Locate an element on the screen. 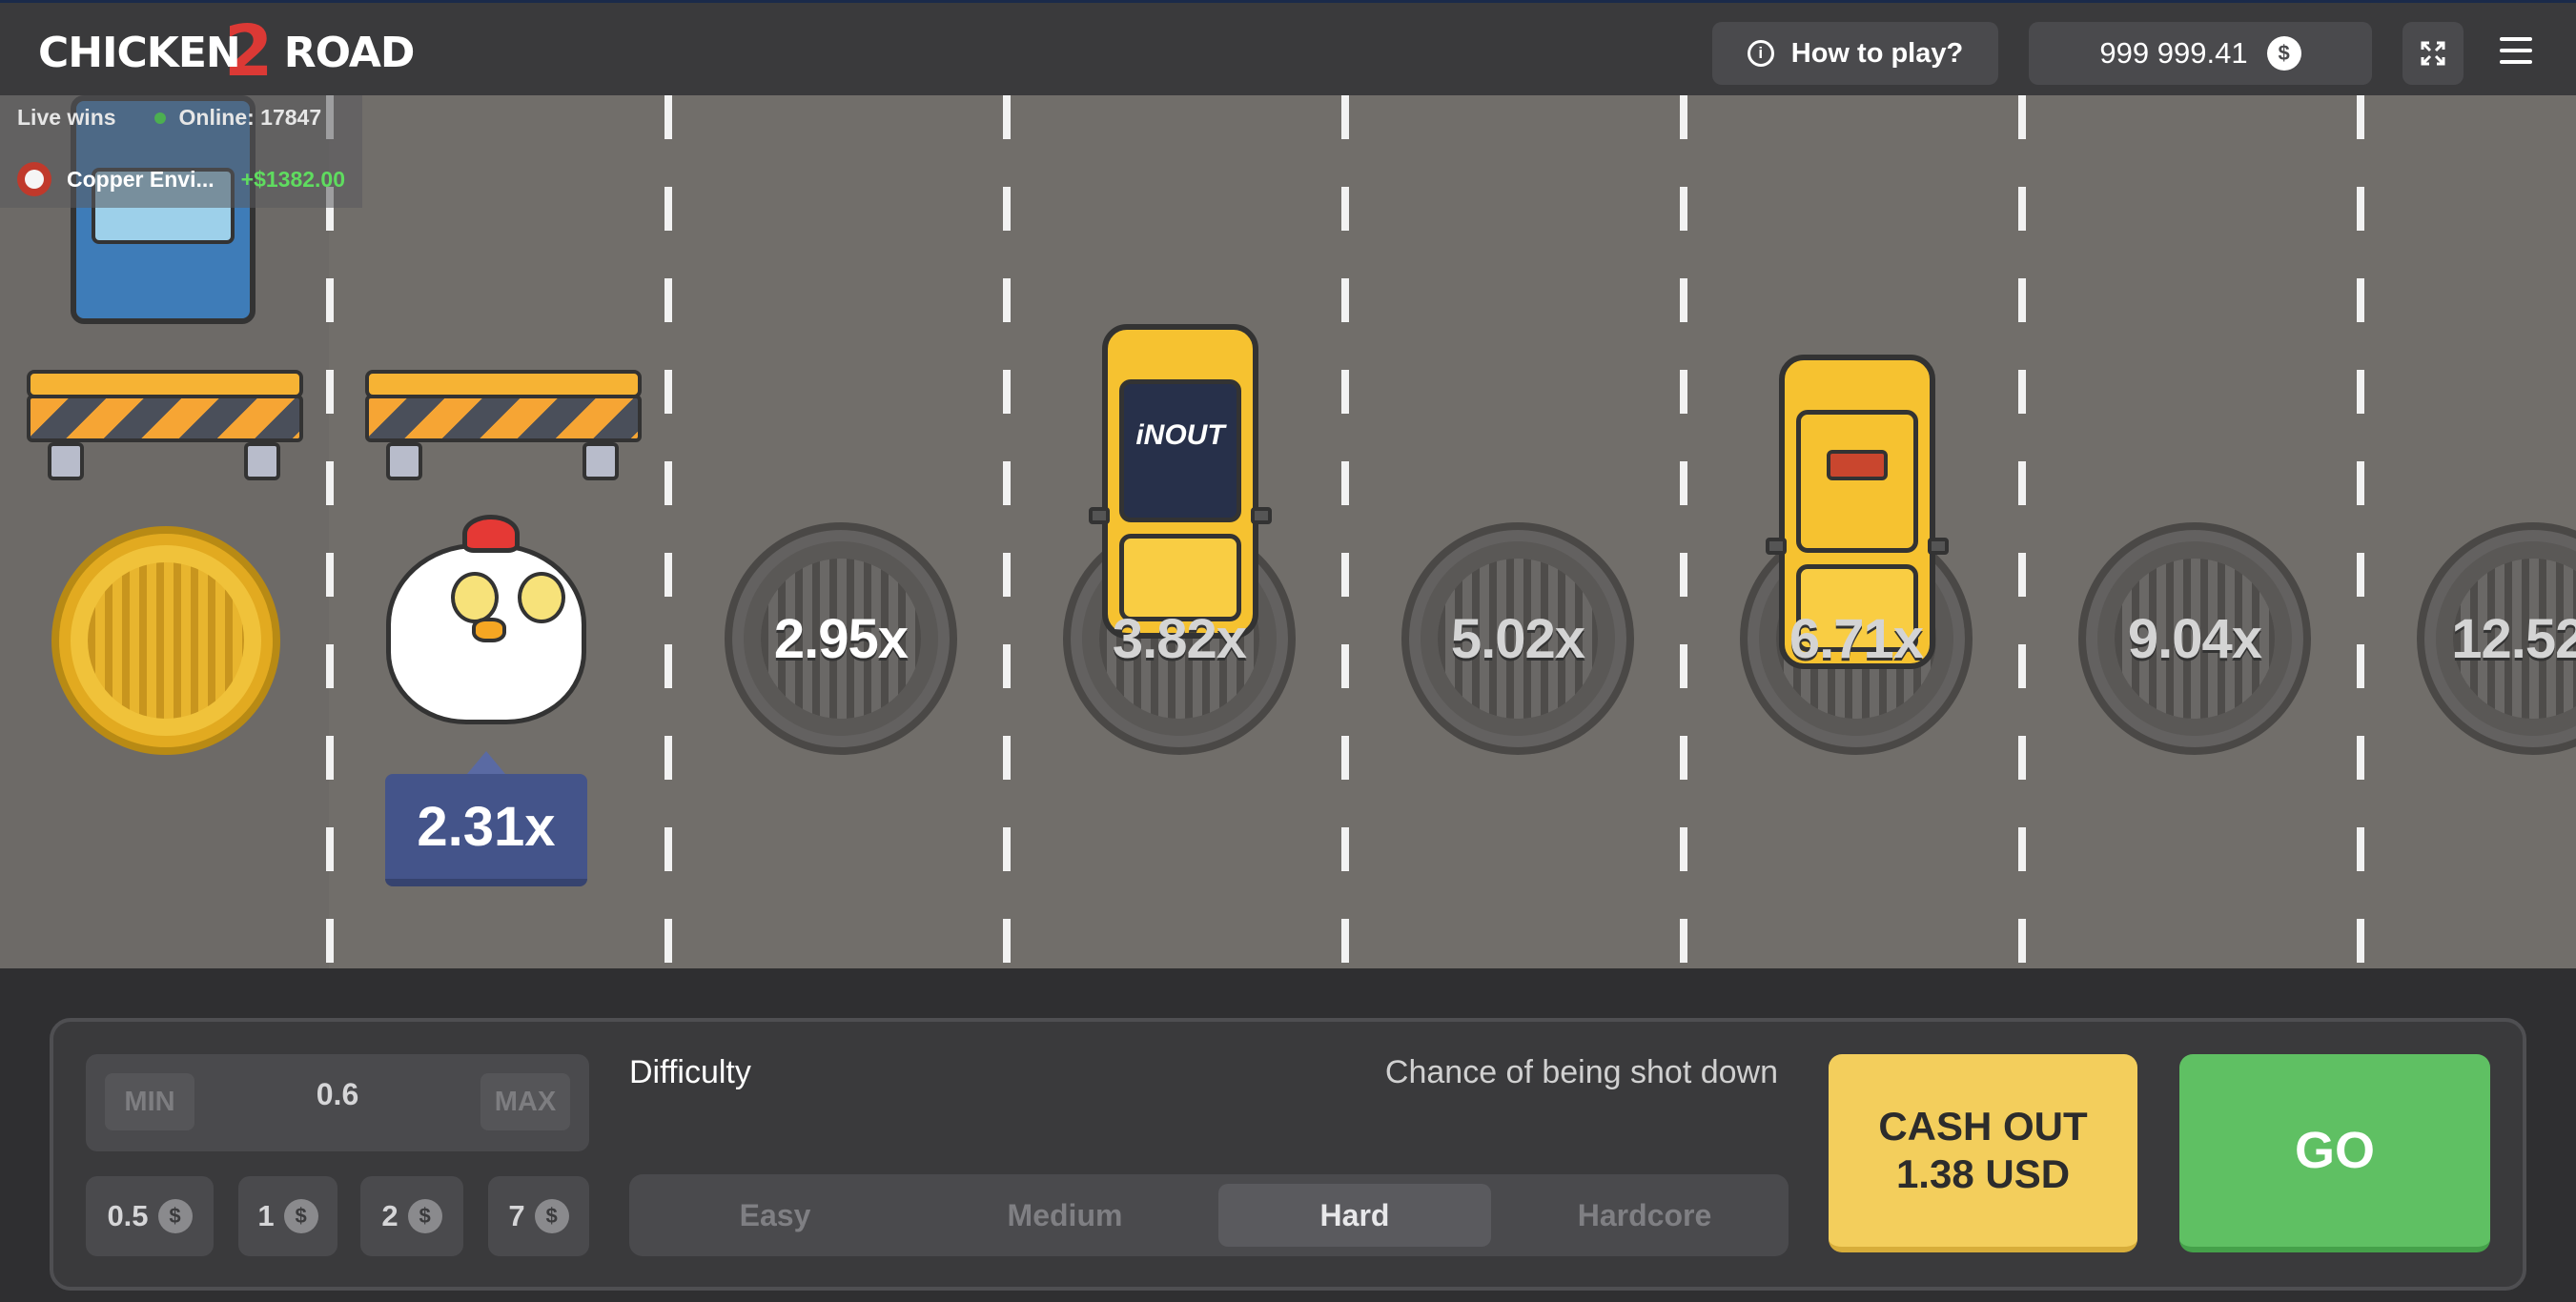 The width and height of the screenshot is (2576, 1302). lane-multiplier-value: 12.52x is located at coordinates (2513, 639).